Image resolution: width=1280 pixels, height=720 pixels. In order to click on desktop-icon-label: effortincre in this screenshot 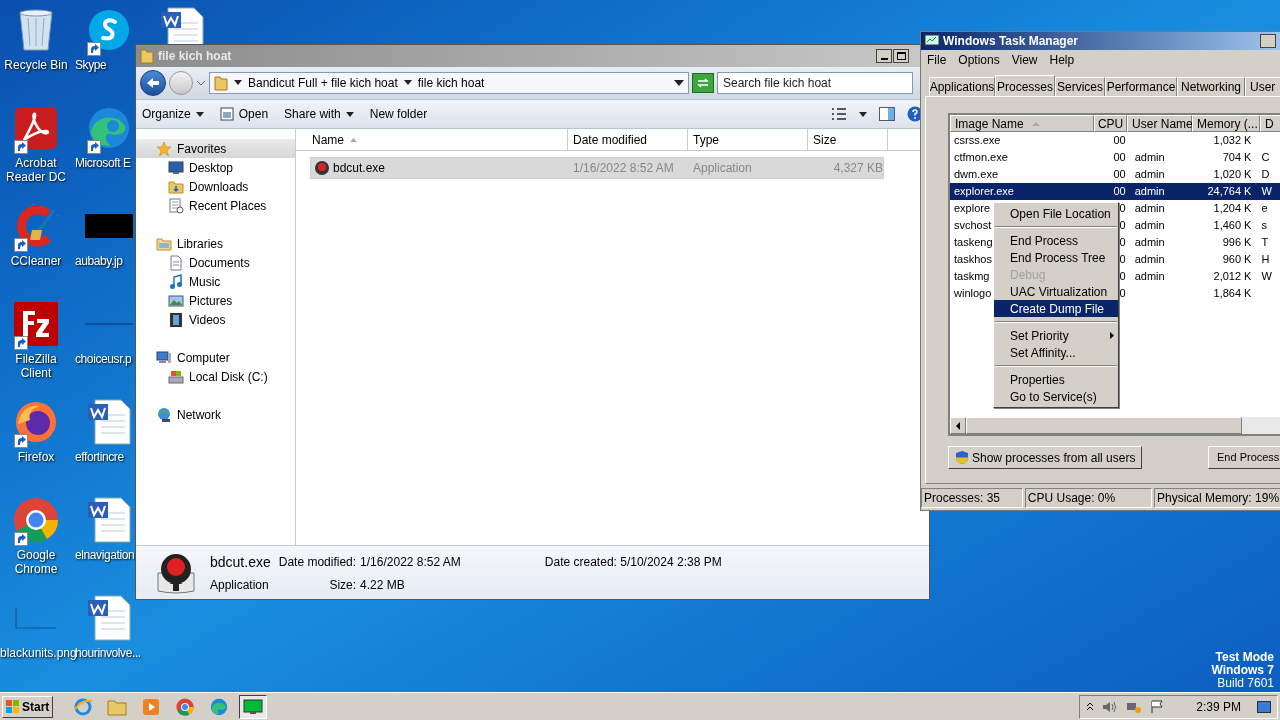, I will do `click(99, 457)`.